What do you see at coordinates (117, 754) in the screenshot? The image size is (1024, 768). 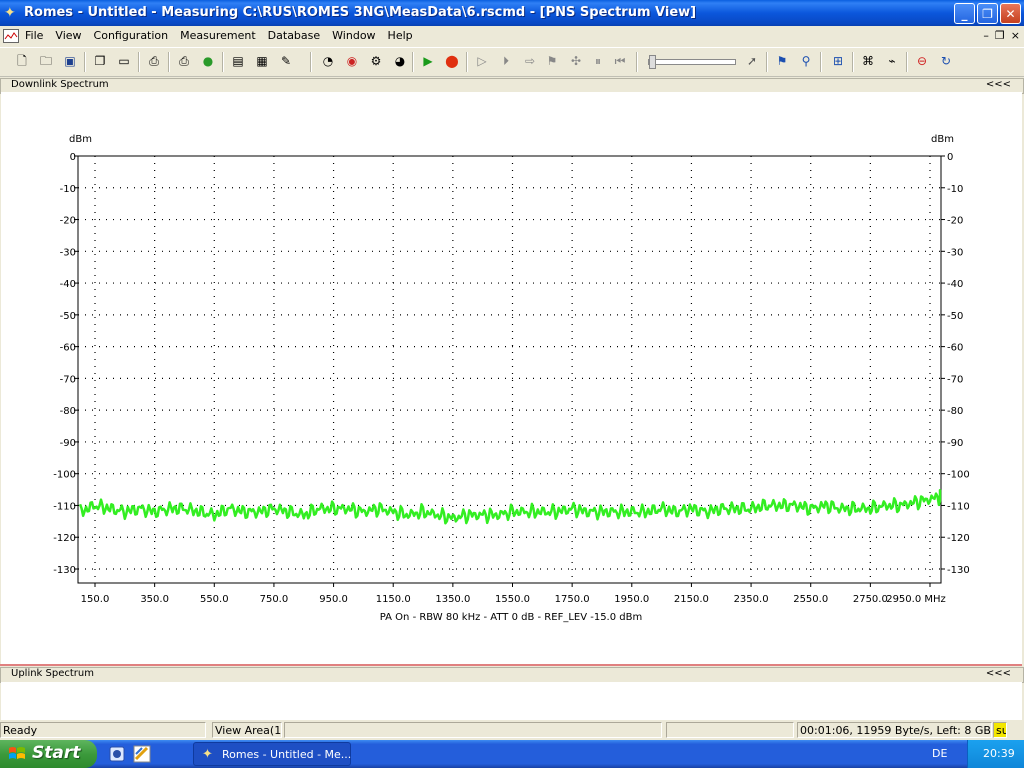 I see `quicklaunch-app-icon` at bounding box center [117, 754].